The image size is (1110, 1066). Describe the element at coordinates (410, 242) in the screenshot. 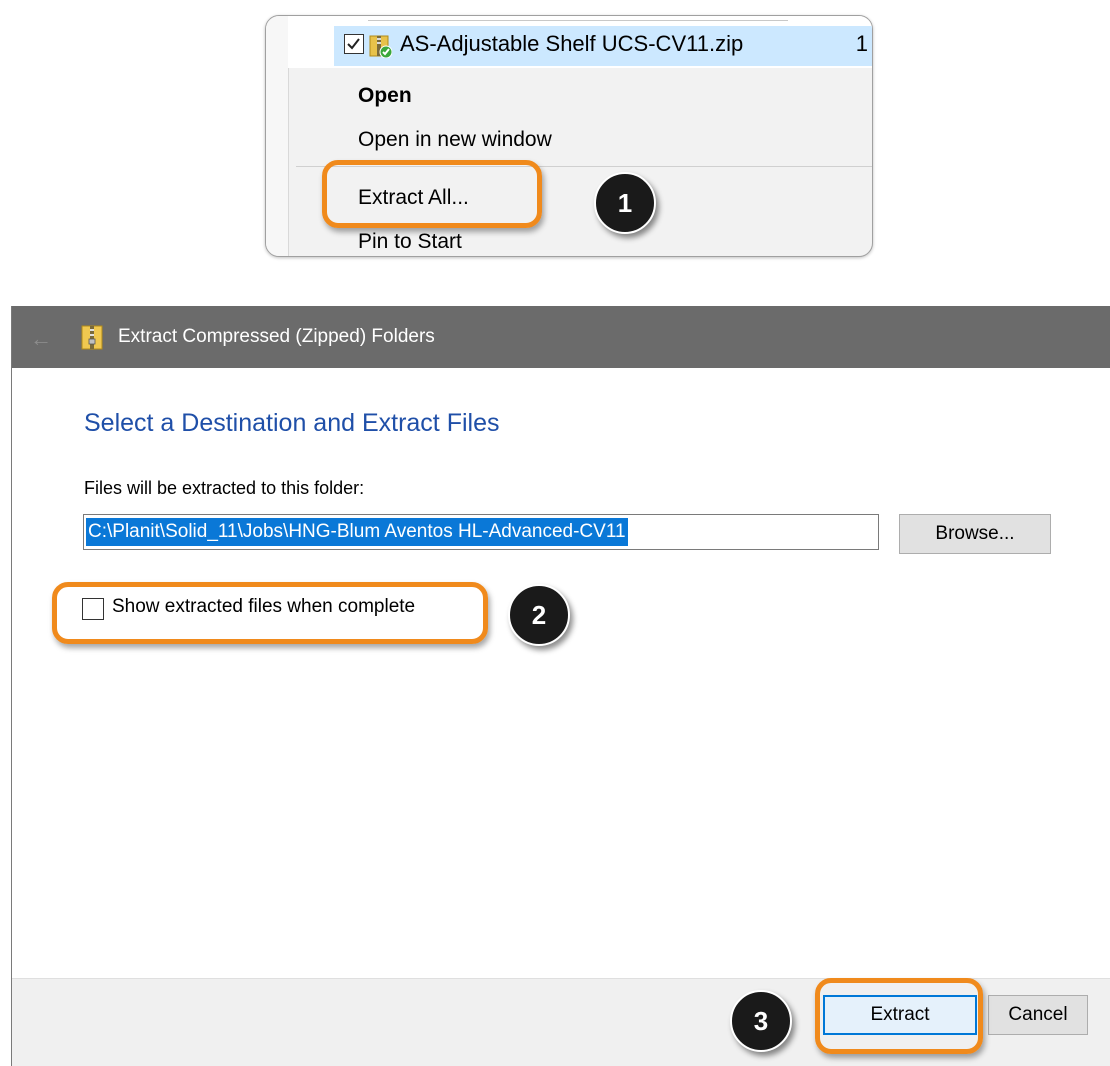

I see `menu-item-pin-to-start: Pin to Start` at that location.